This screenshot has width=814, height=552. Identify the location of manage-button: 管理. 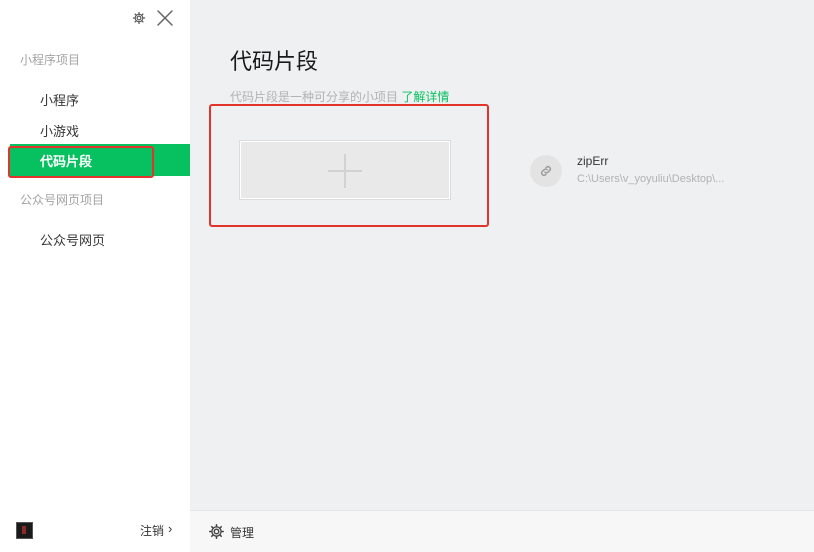
(242, 532).